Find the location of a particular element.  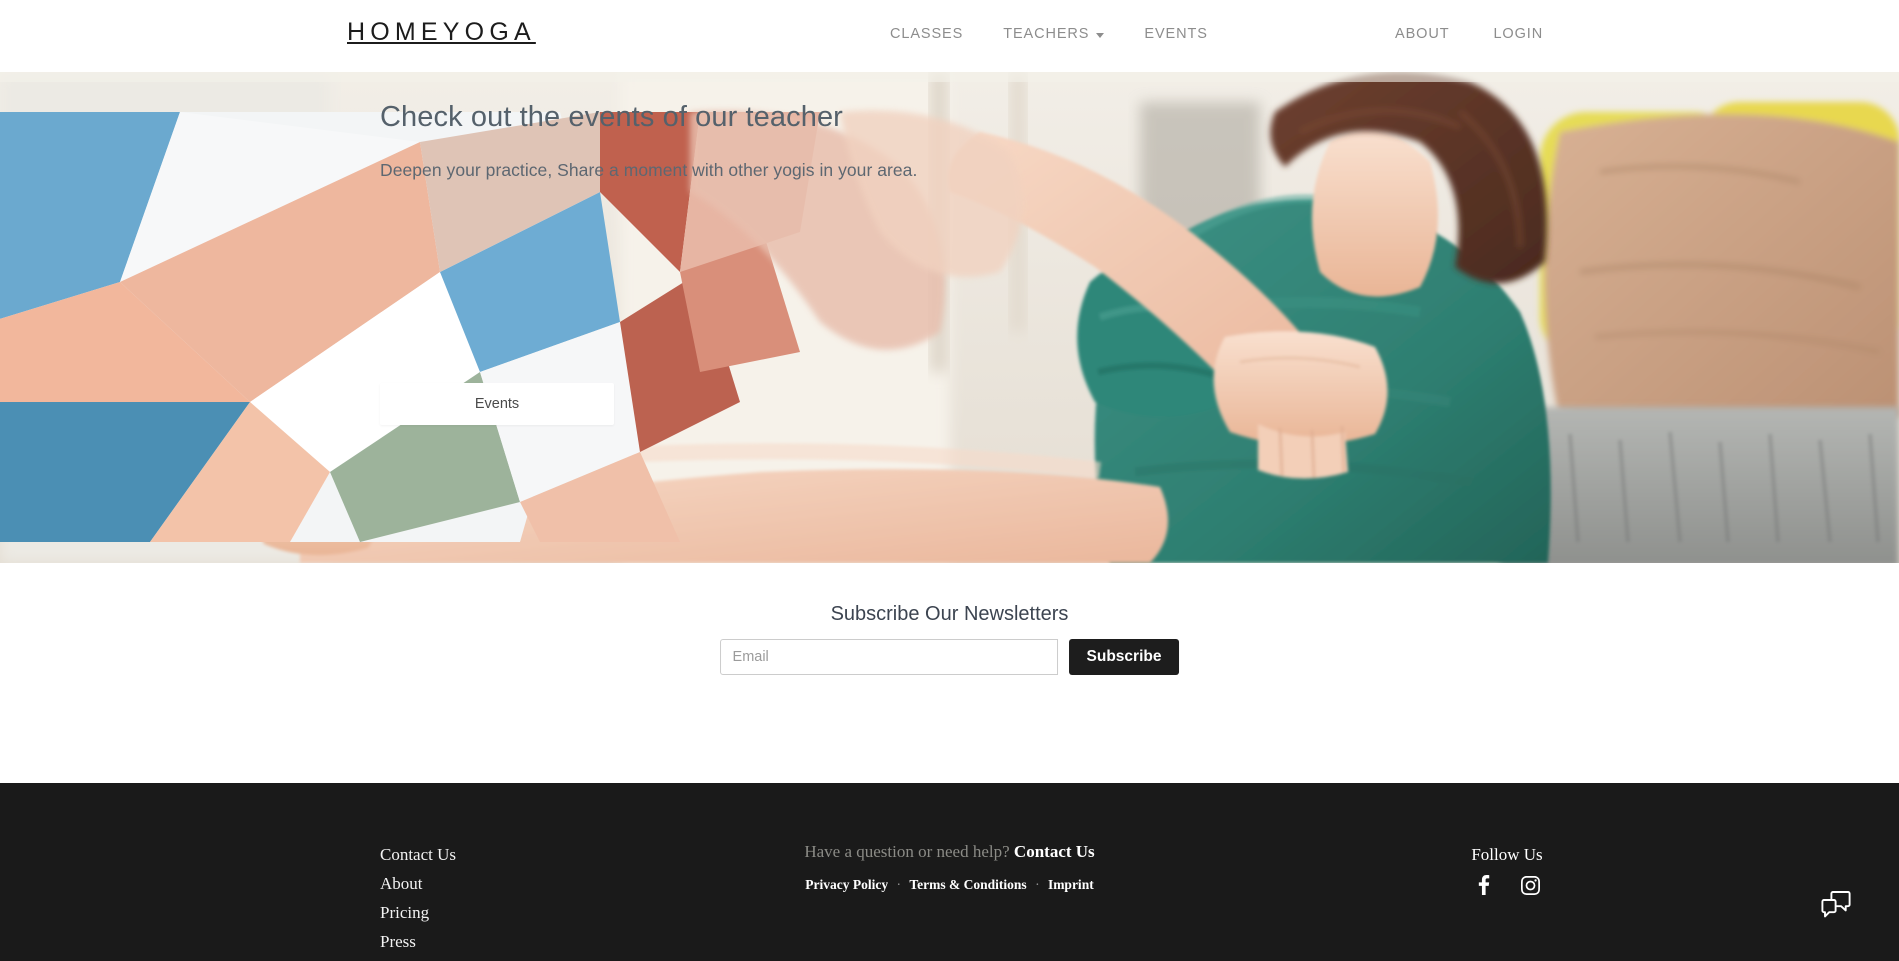

hero-title: Check out the events of our teacher is located at coordinates (611, 117).